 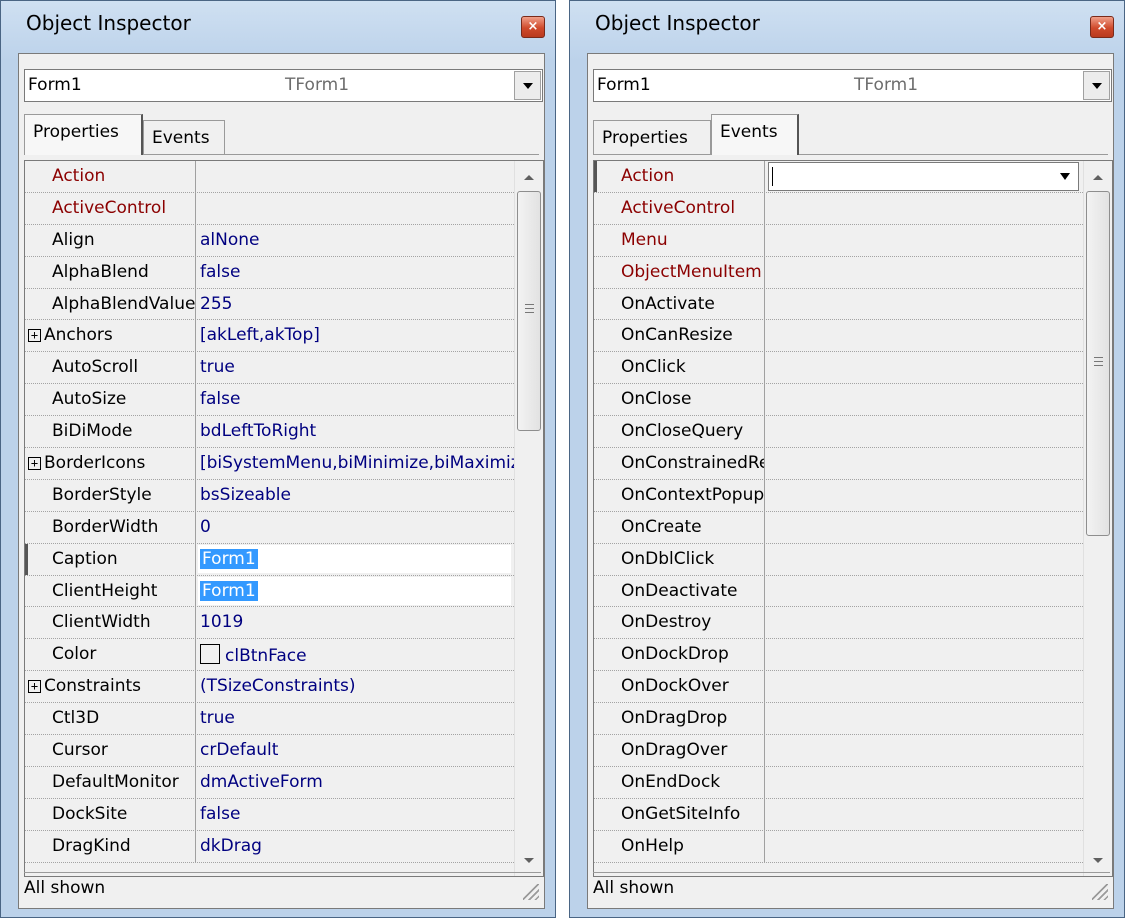 I want to click on row-name: OnEndDock, so click(x=679, y=782).